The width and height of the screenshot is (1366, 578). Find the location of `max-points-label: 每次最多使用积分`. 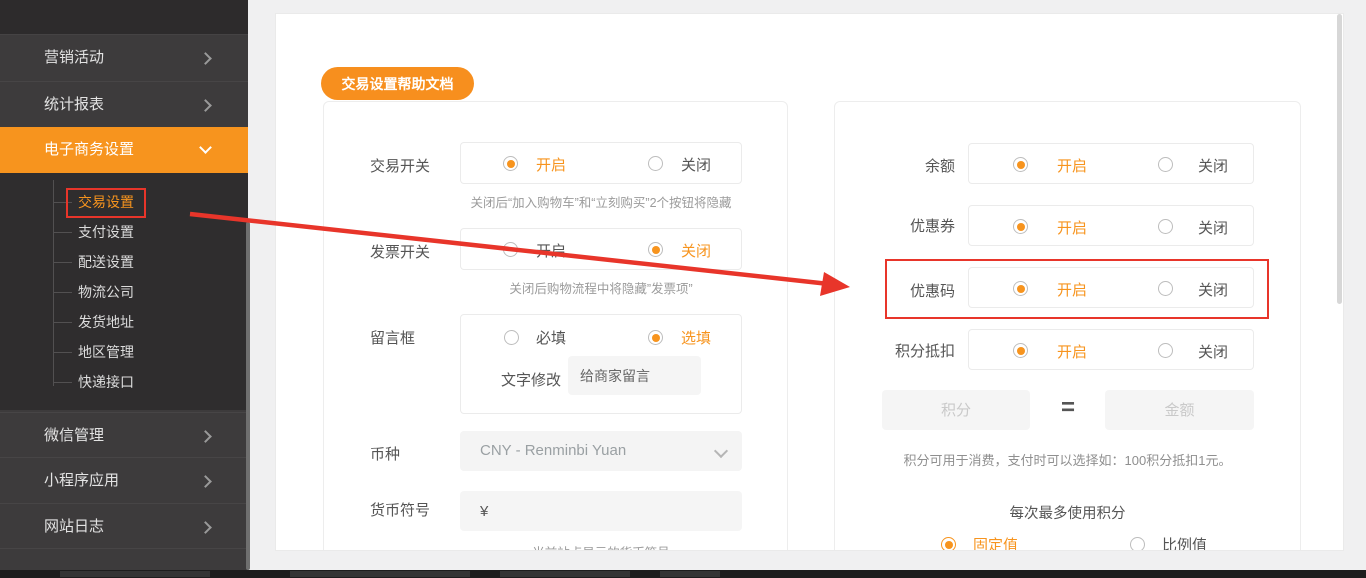

max-points-label: 每次最多使用积分 is located at coordinates (1067, 514).